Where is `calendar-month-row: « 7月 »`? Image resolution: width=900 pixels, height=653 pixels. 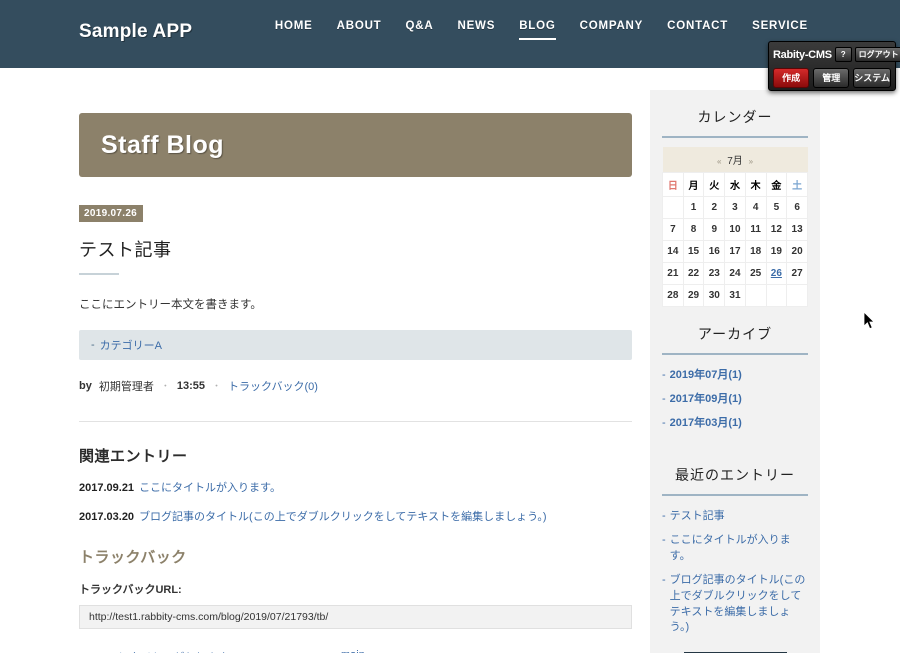
calendar-month-row: « 7月 » is located at coordinates (735, 160).